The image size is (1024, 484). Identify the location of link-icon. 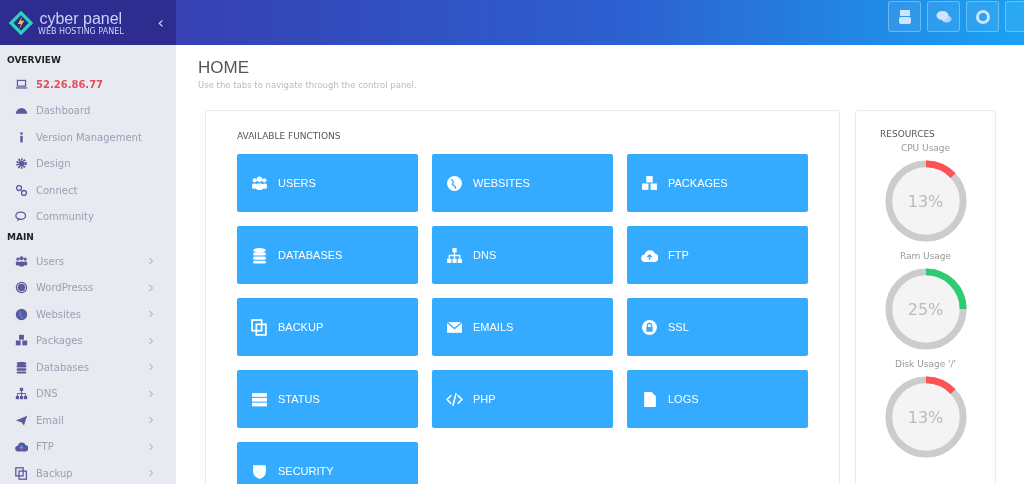
(21, 190).